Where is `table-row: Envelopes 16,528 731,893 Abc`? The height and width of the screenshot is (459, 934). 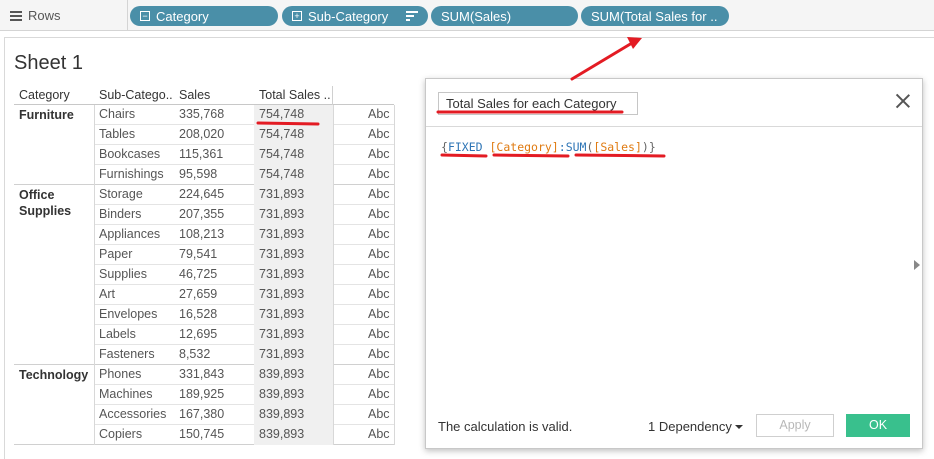 table-row: Envelopes 16,528 731,893 Abc is located at coordinates (244, 315).